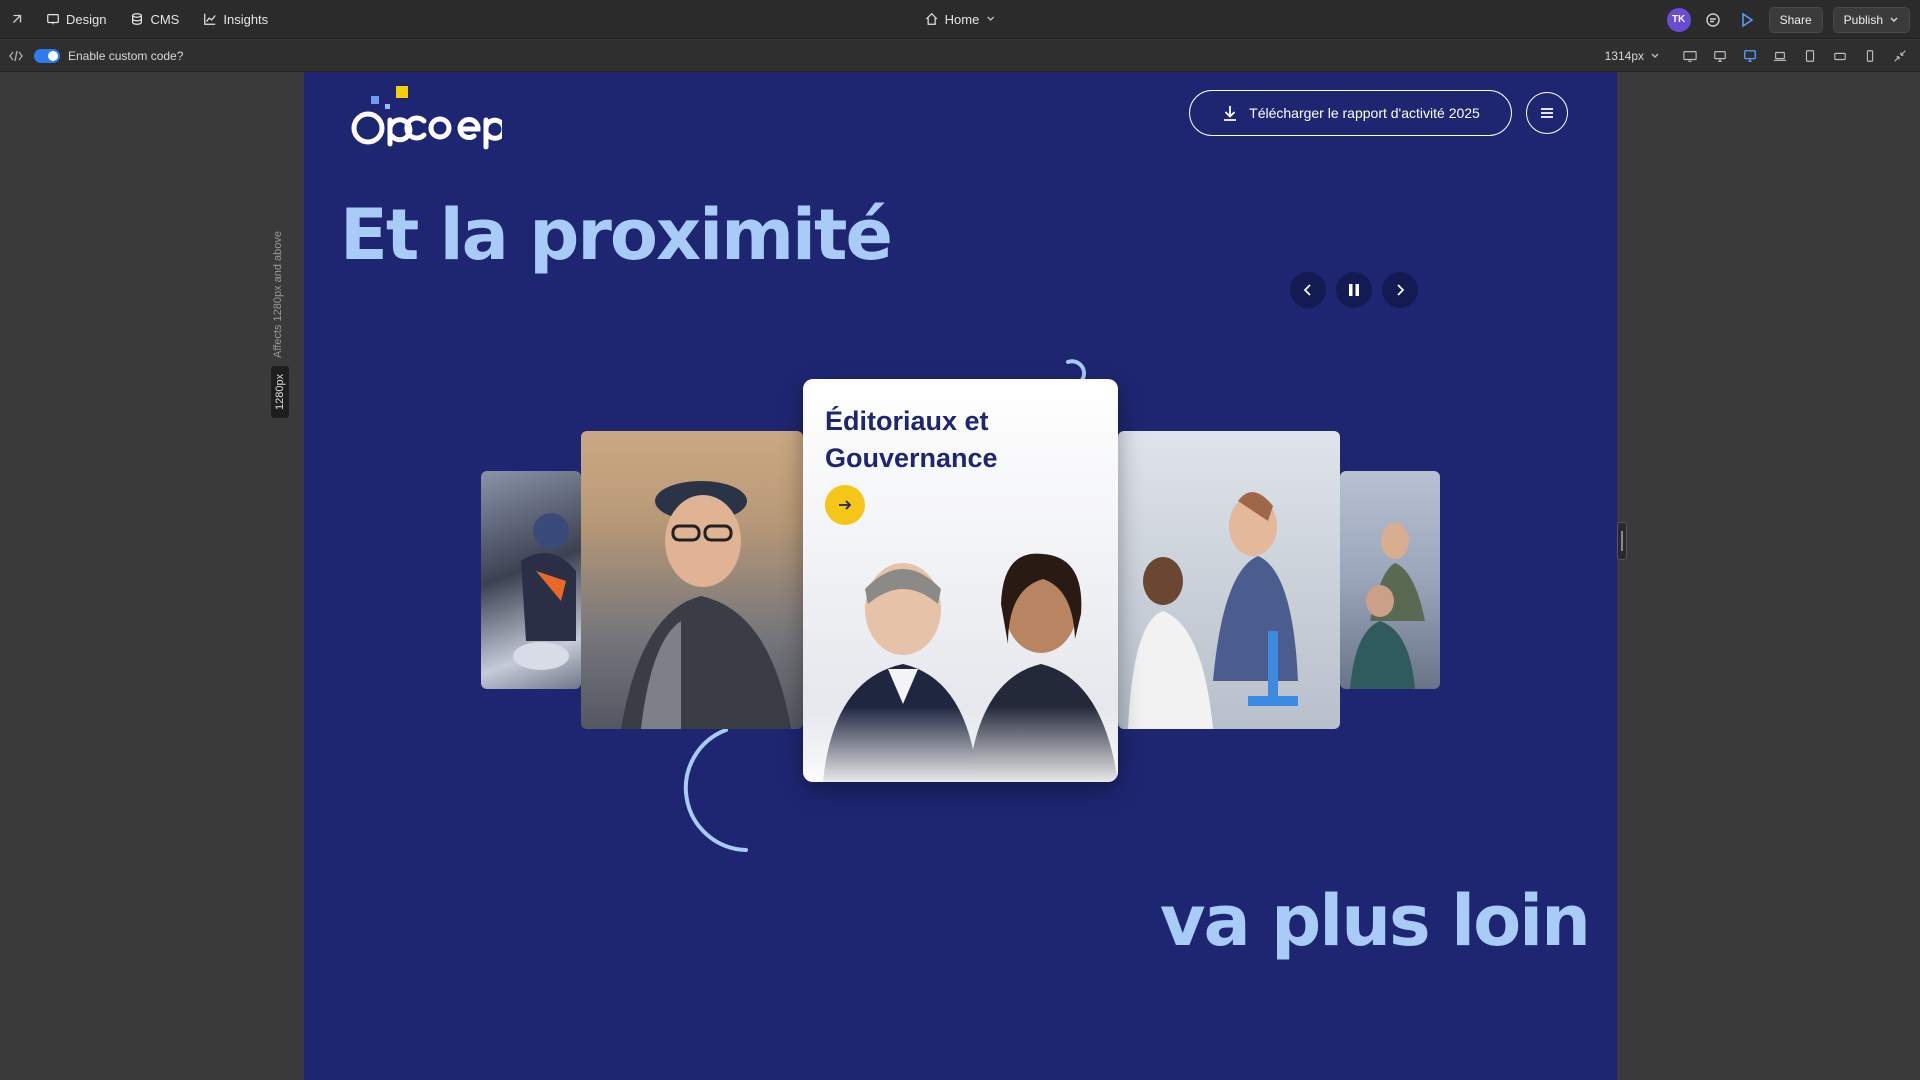 The height and width of the screenshot is (1080, 1920). Describe the element at coordinates (1678, 19) in the screenshot. I see `user-avatar: TK` at that location.